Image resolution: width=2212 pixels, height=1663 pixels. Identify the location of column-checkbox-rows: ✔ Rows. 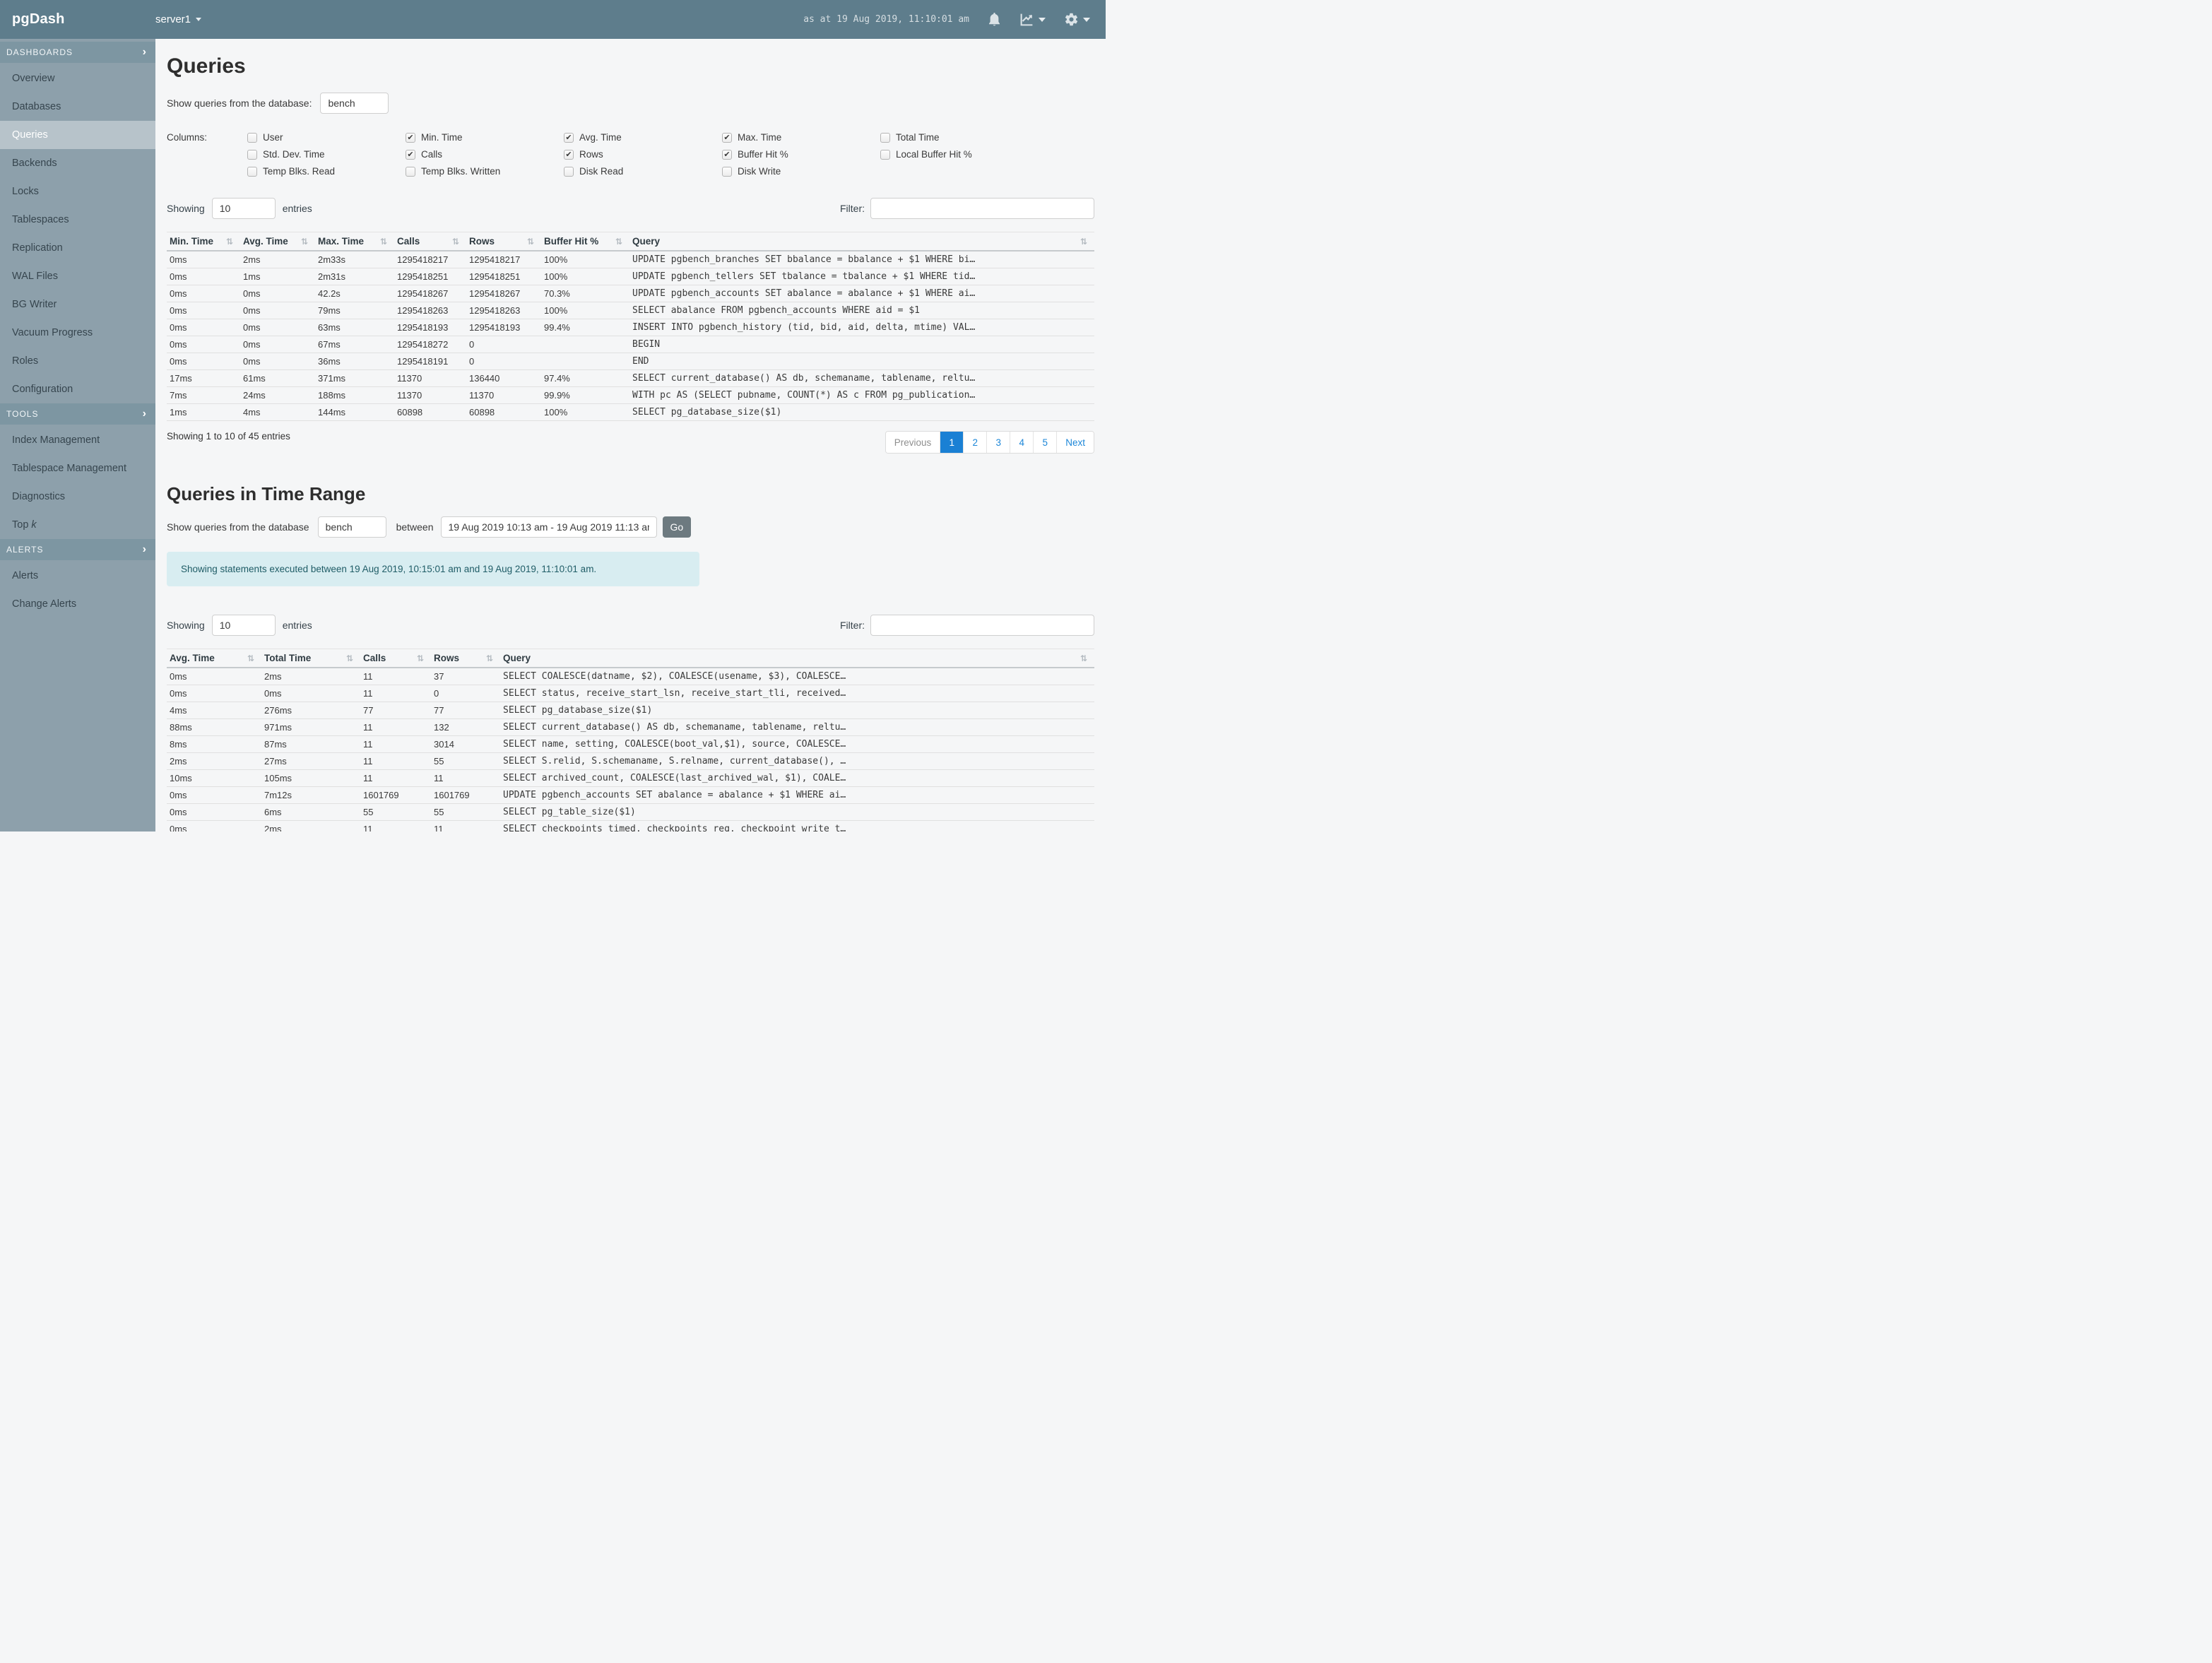
(643, 154).